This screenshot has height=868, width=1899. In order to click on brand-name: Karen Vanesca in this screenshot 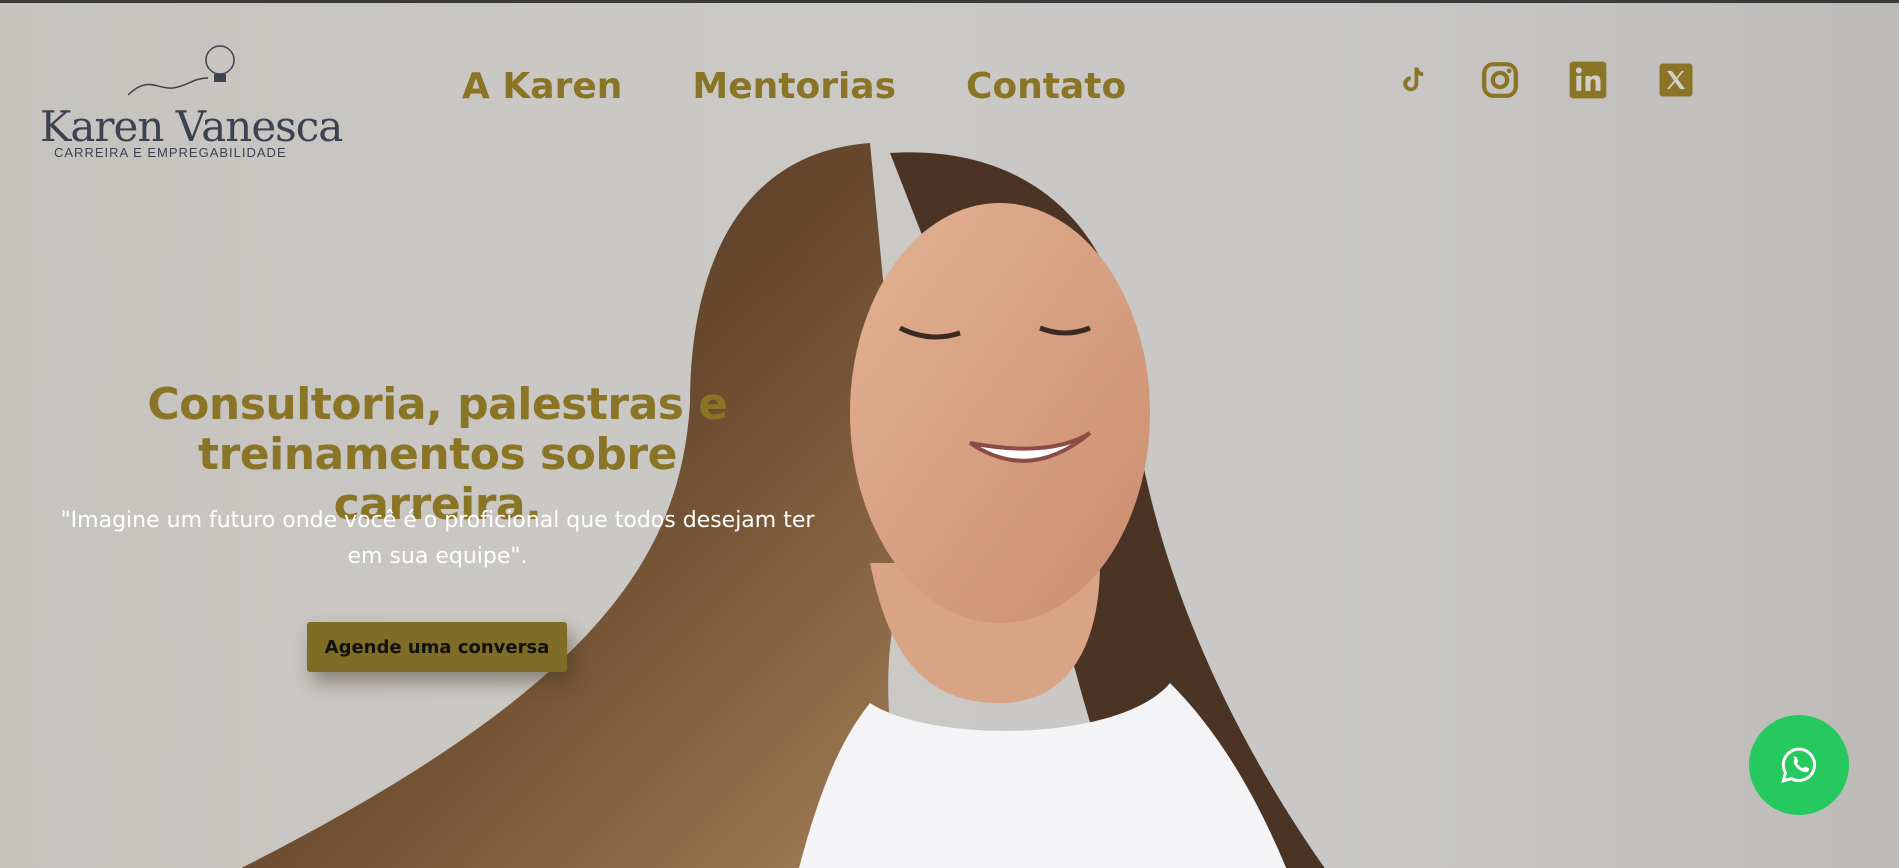, I will do `click(191, 126)`.